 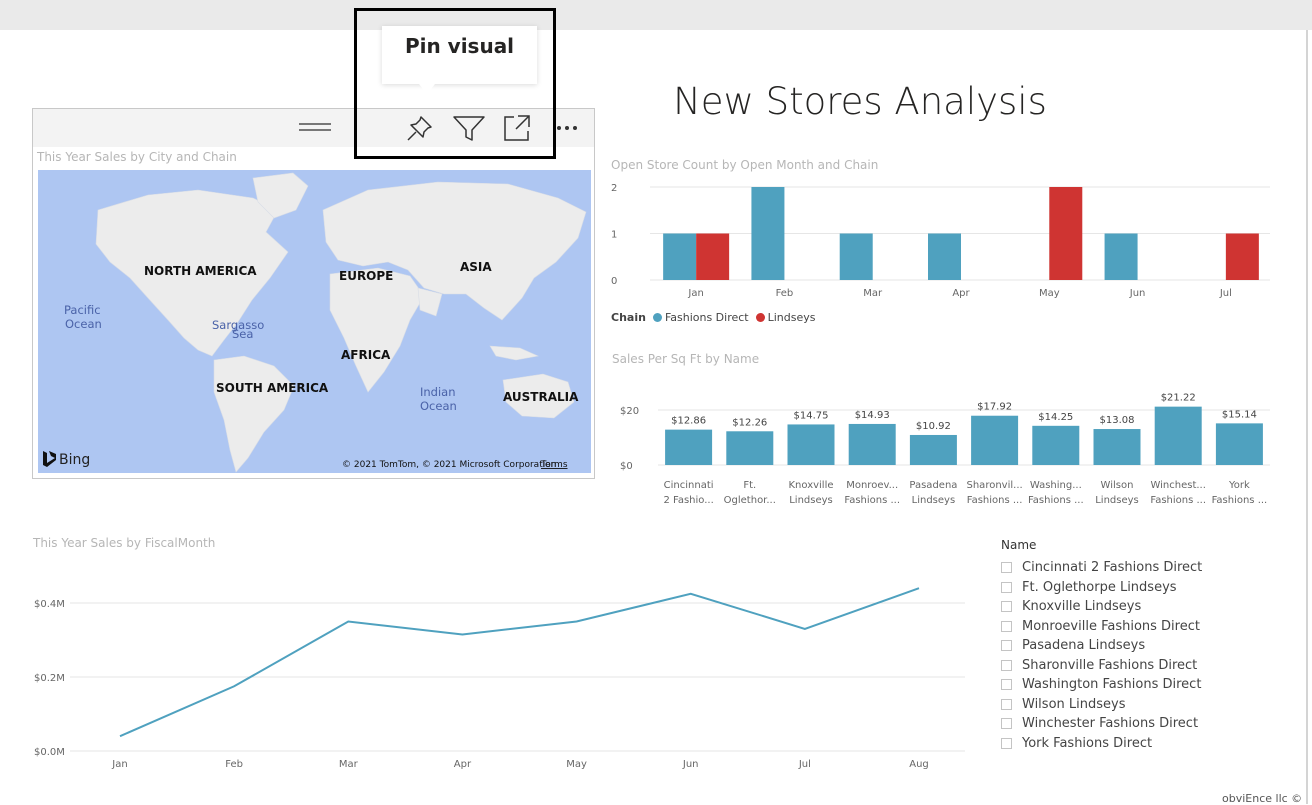 I want to click on slicer-item: Pasadena Lindseys, so click(x=1151, y=646).